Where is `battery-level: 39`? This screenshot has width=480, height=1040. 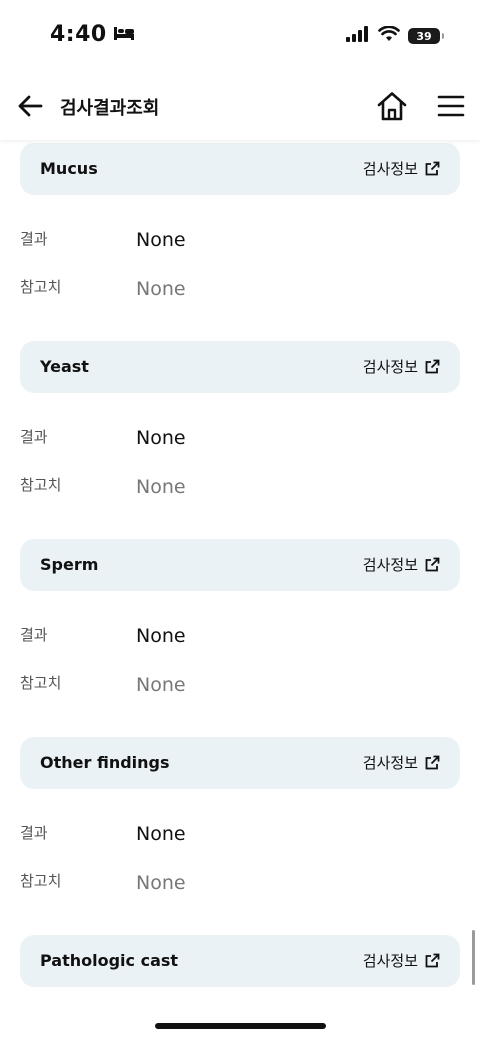 battery-level: 39 is located at coordinates (424, 36).